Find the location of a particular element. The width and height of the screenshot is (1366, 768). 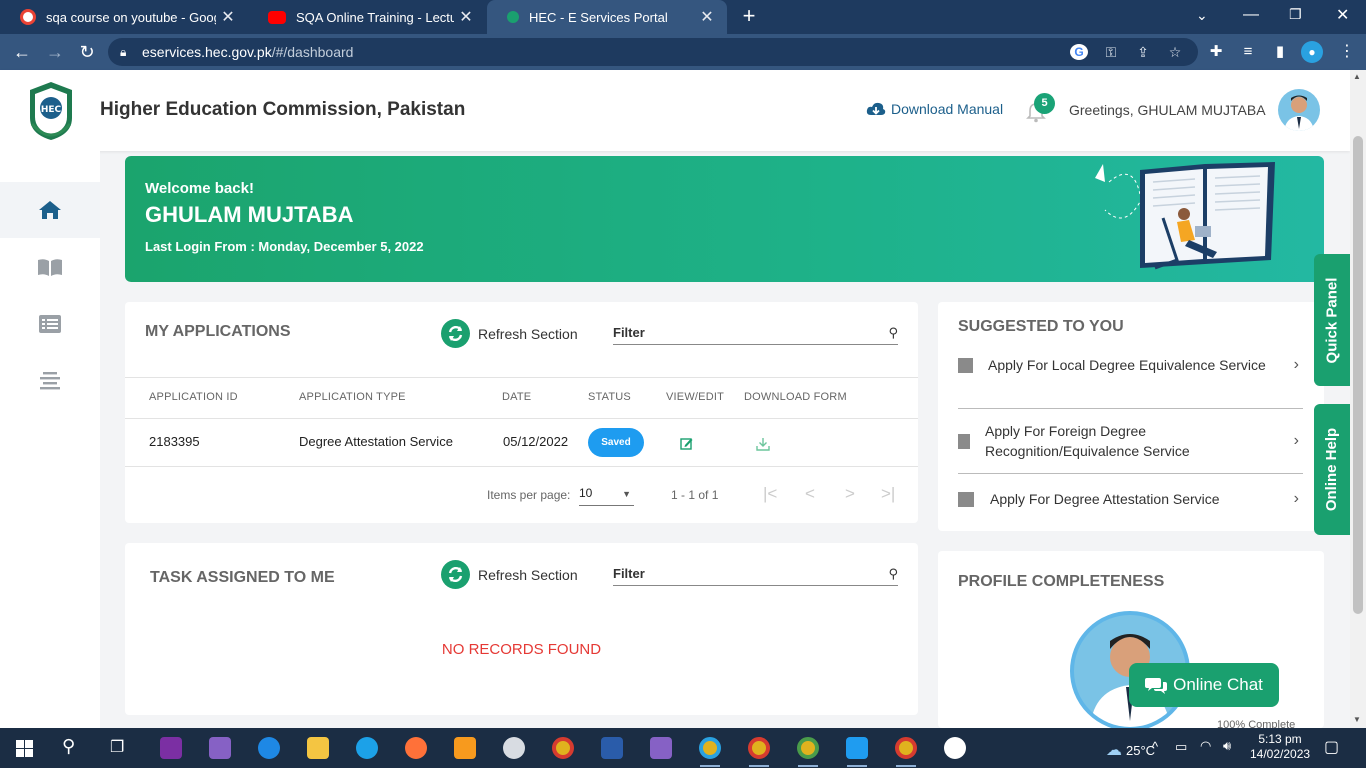

welcome-back-text: Welcome back! is located at coordinates (199, 188).